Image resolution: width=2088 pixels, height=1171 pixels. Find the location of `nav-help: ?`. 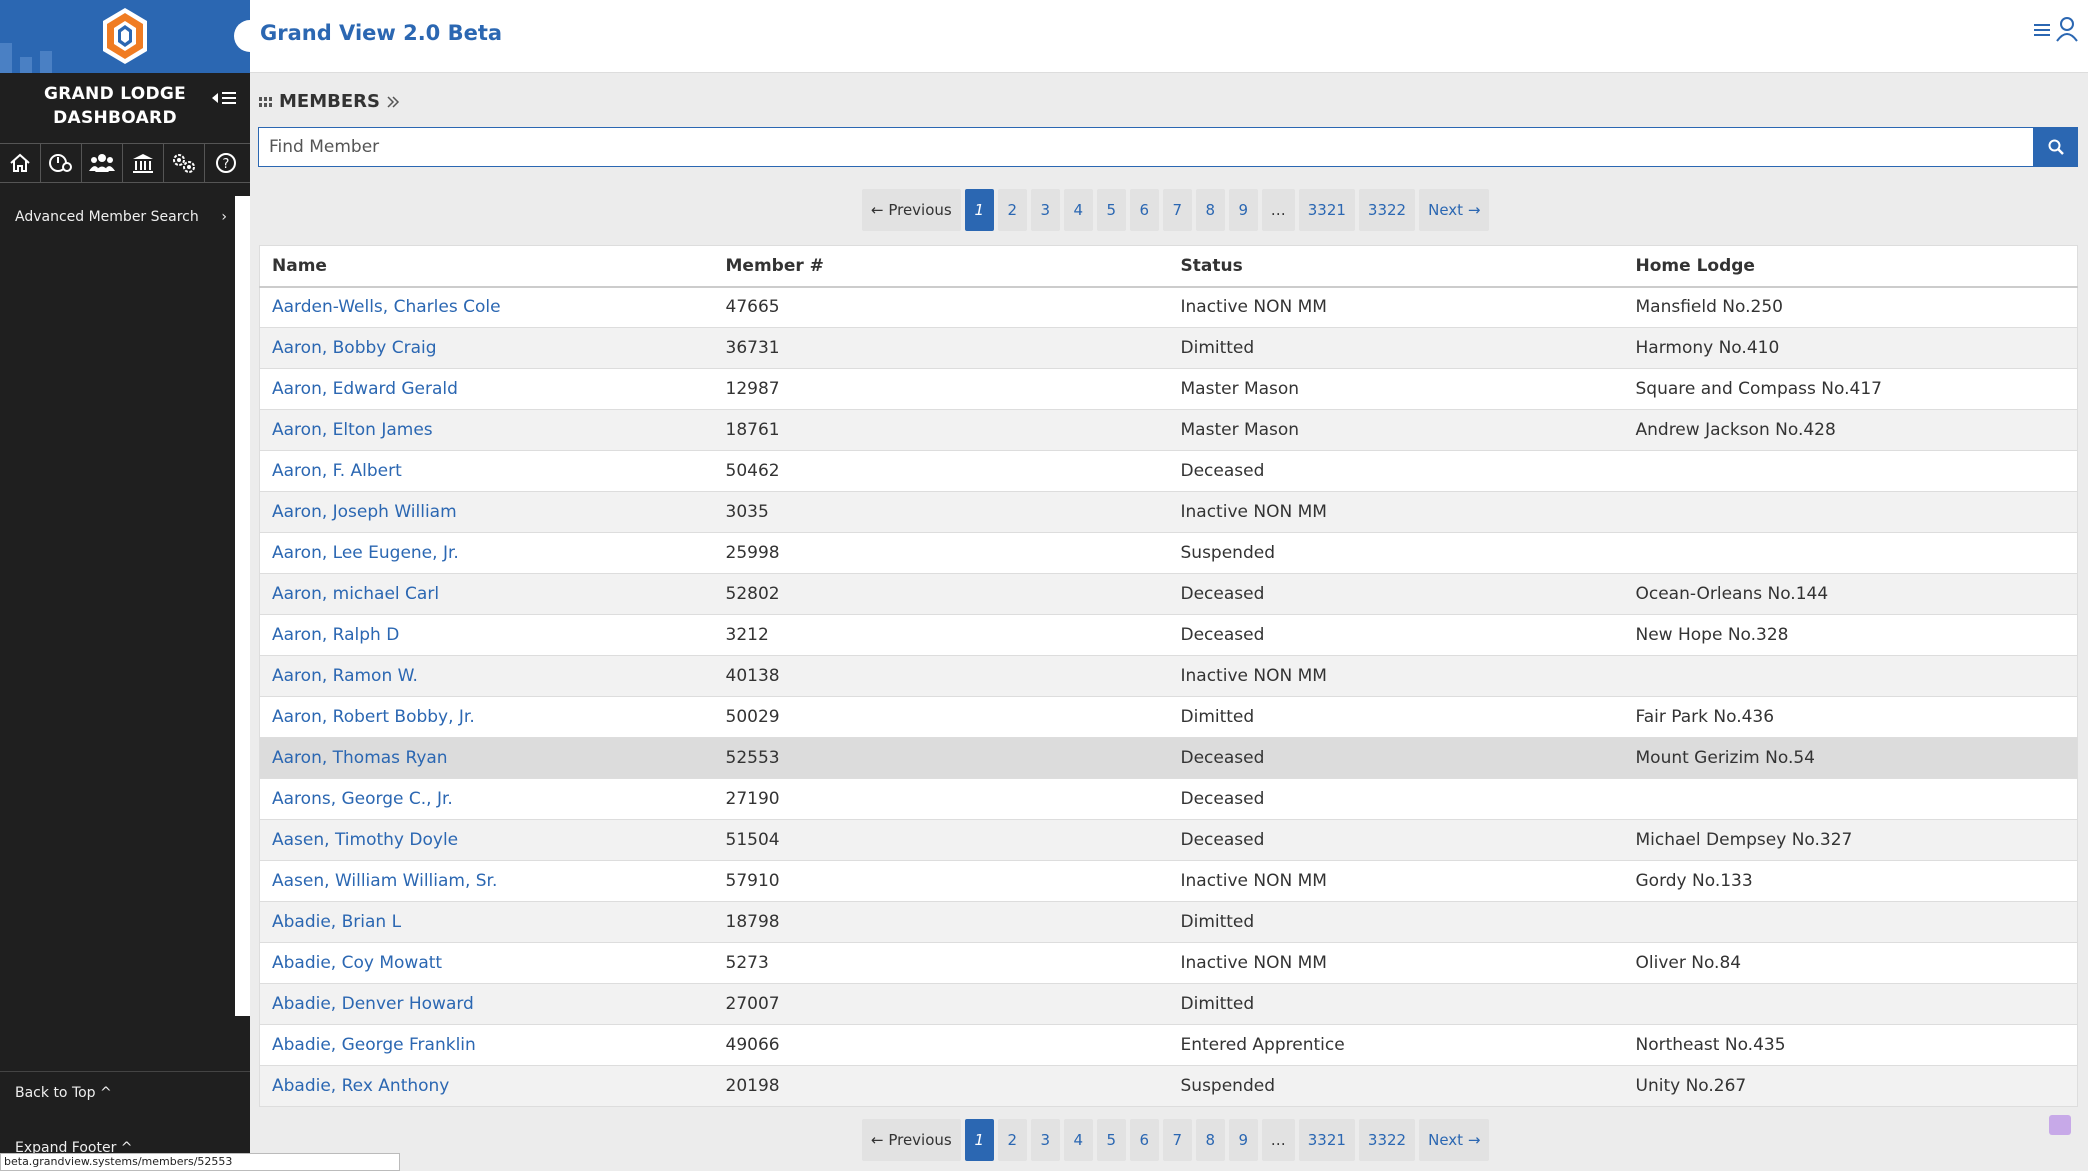

nav-help: ? is located at coordinates (225, 163).